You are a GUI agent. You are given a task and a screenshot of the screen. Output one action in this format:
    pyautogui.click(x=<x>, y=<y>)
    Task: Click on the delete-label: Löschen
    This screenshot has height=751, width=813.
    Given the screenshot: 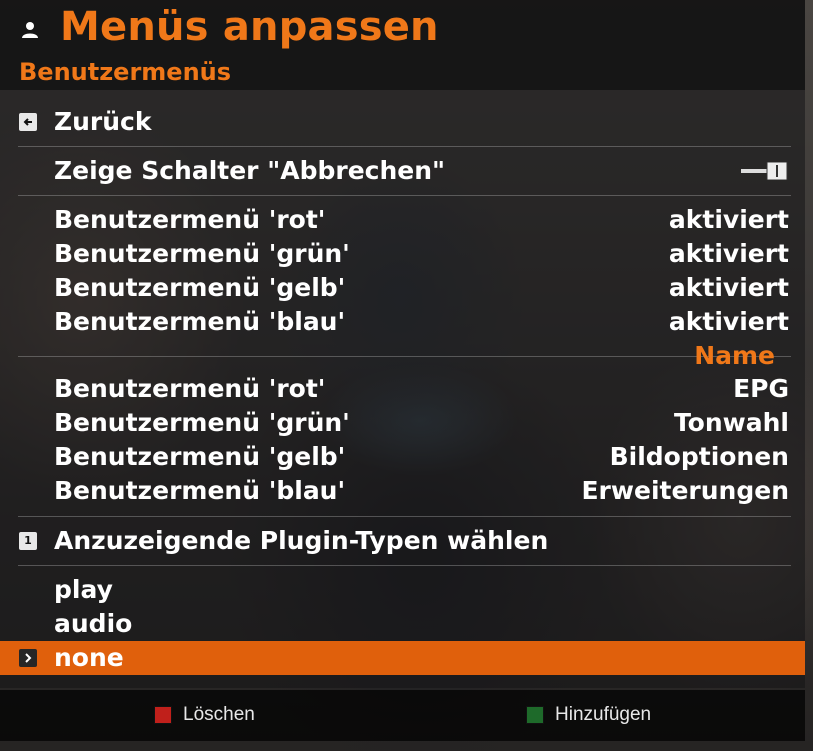 What is the action you would take?
    pyautogui.click(x=219, y=714)
    